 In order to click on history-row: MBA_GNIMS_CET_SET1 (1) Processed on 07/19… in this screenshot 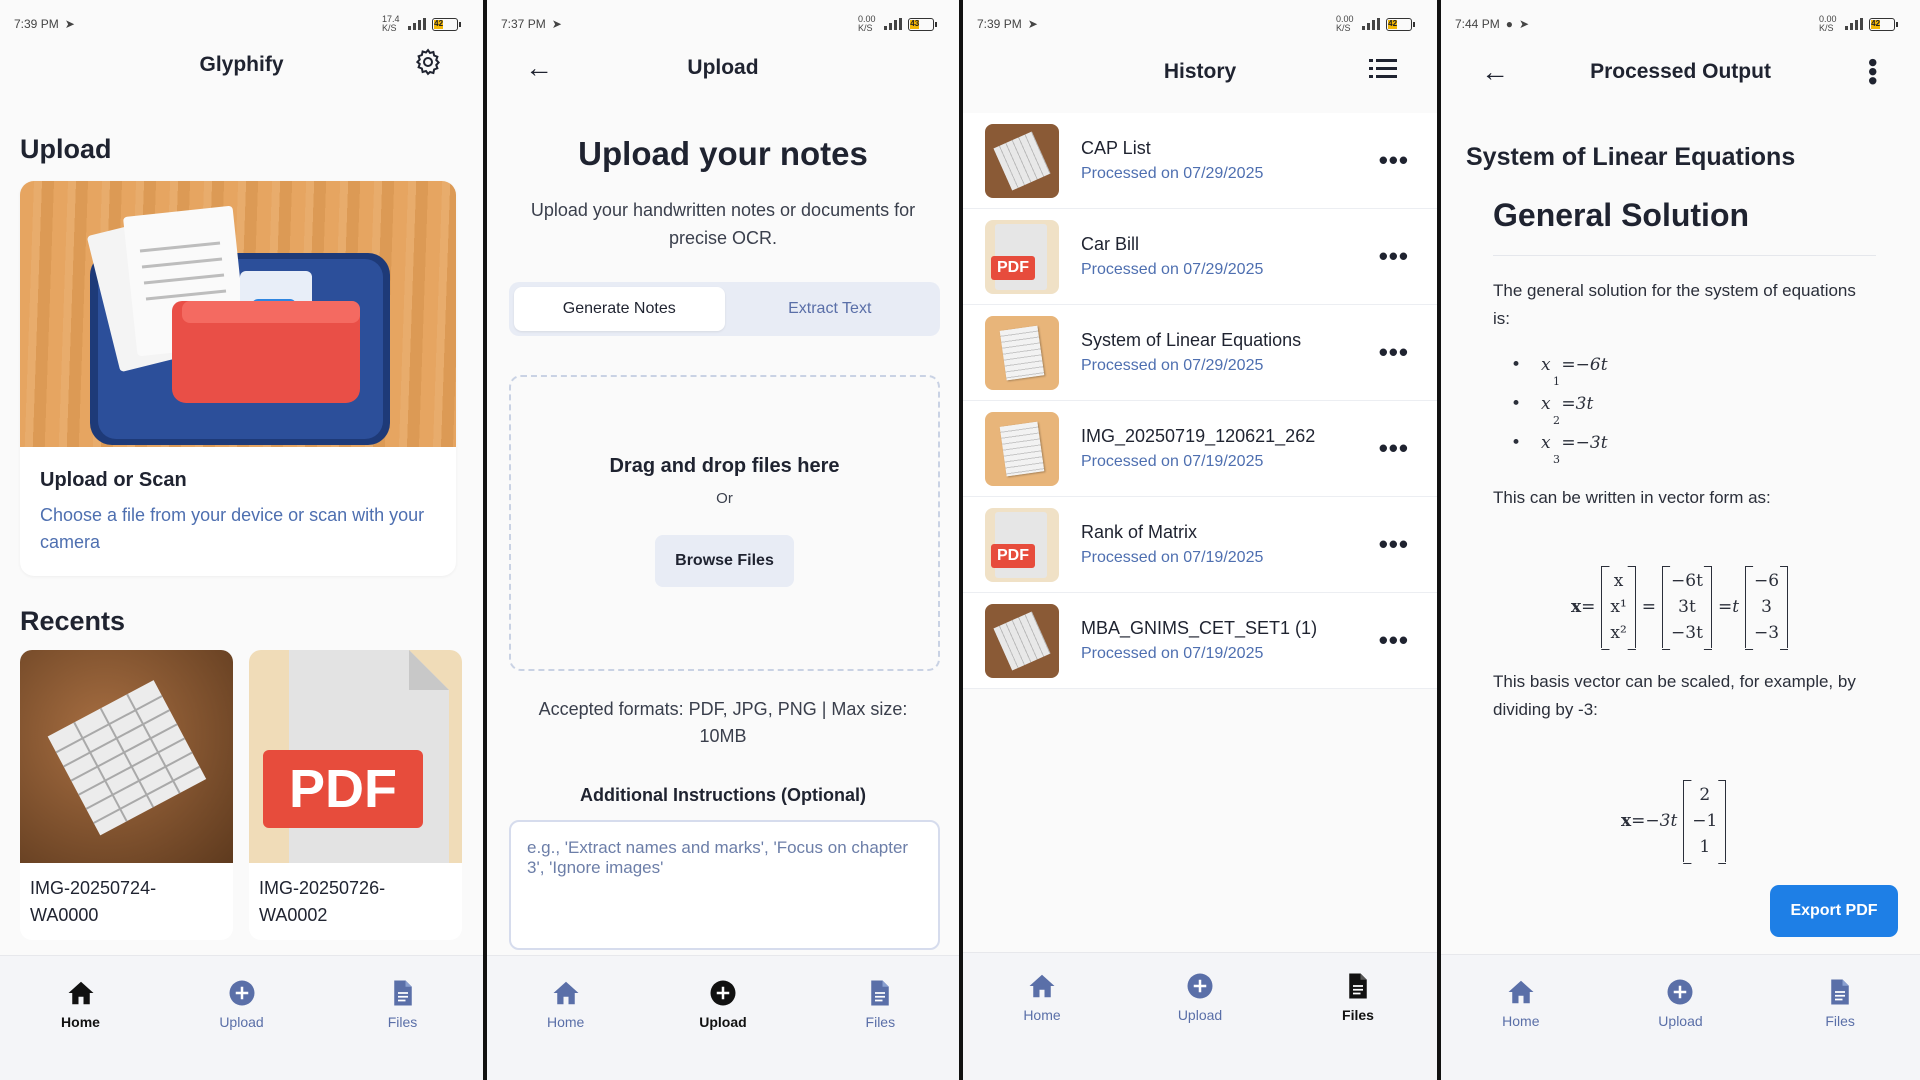, I will do `click(1200, 641)`.